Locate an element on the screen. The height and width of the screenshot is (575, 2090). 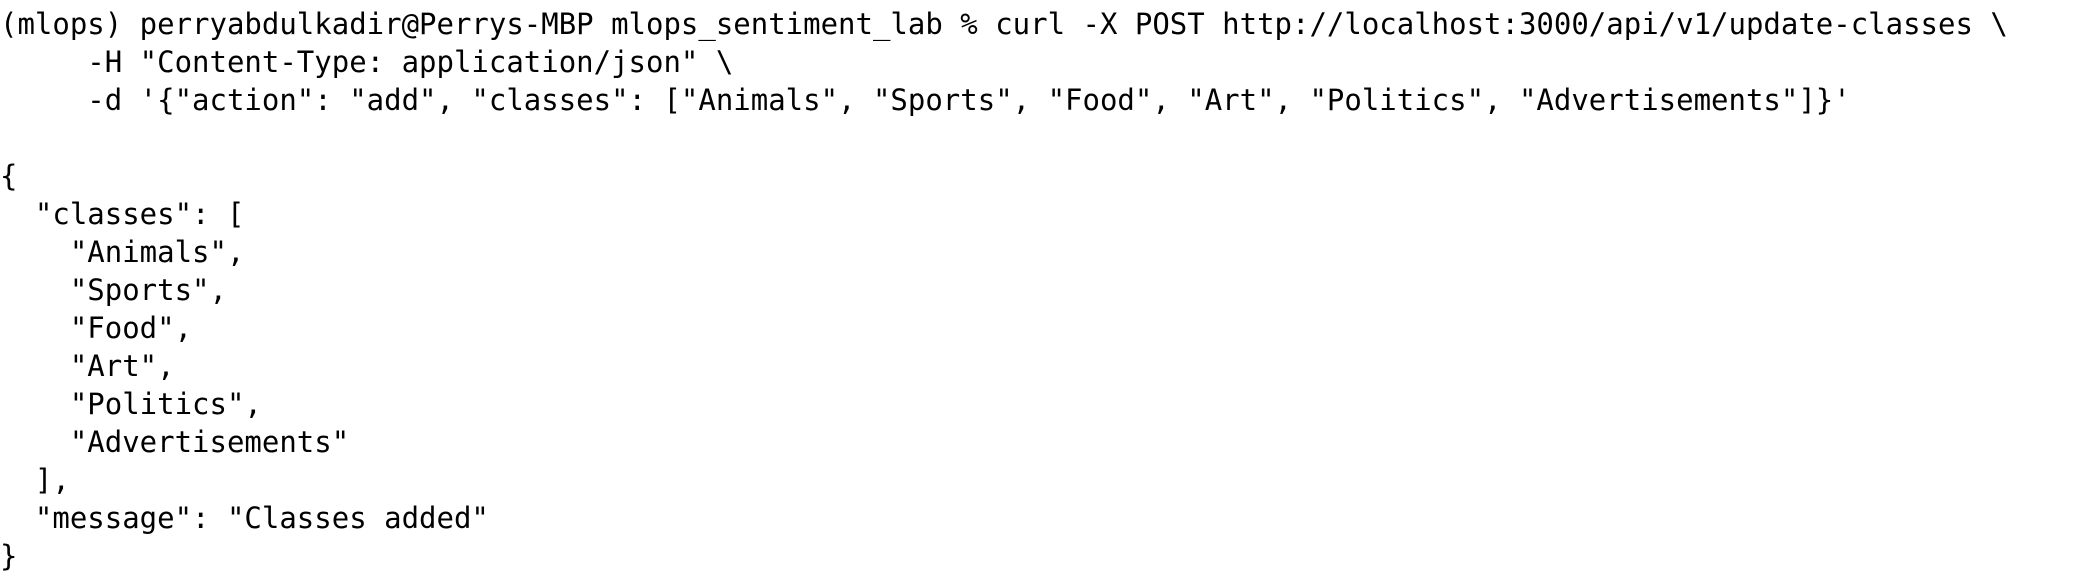
output-line: "Food", is located at coordinates (96, 328).